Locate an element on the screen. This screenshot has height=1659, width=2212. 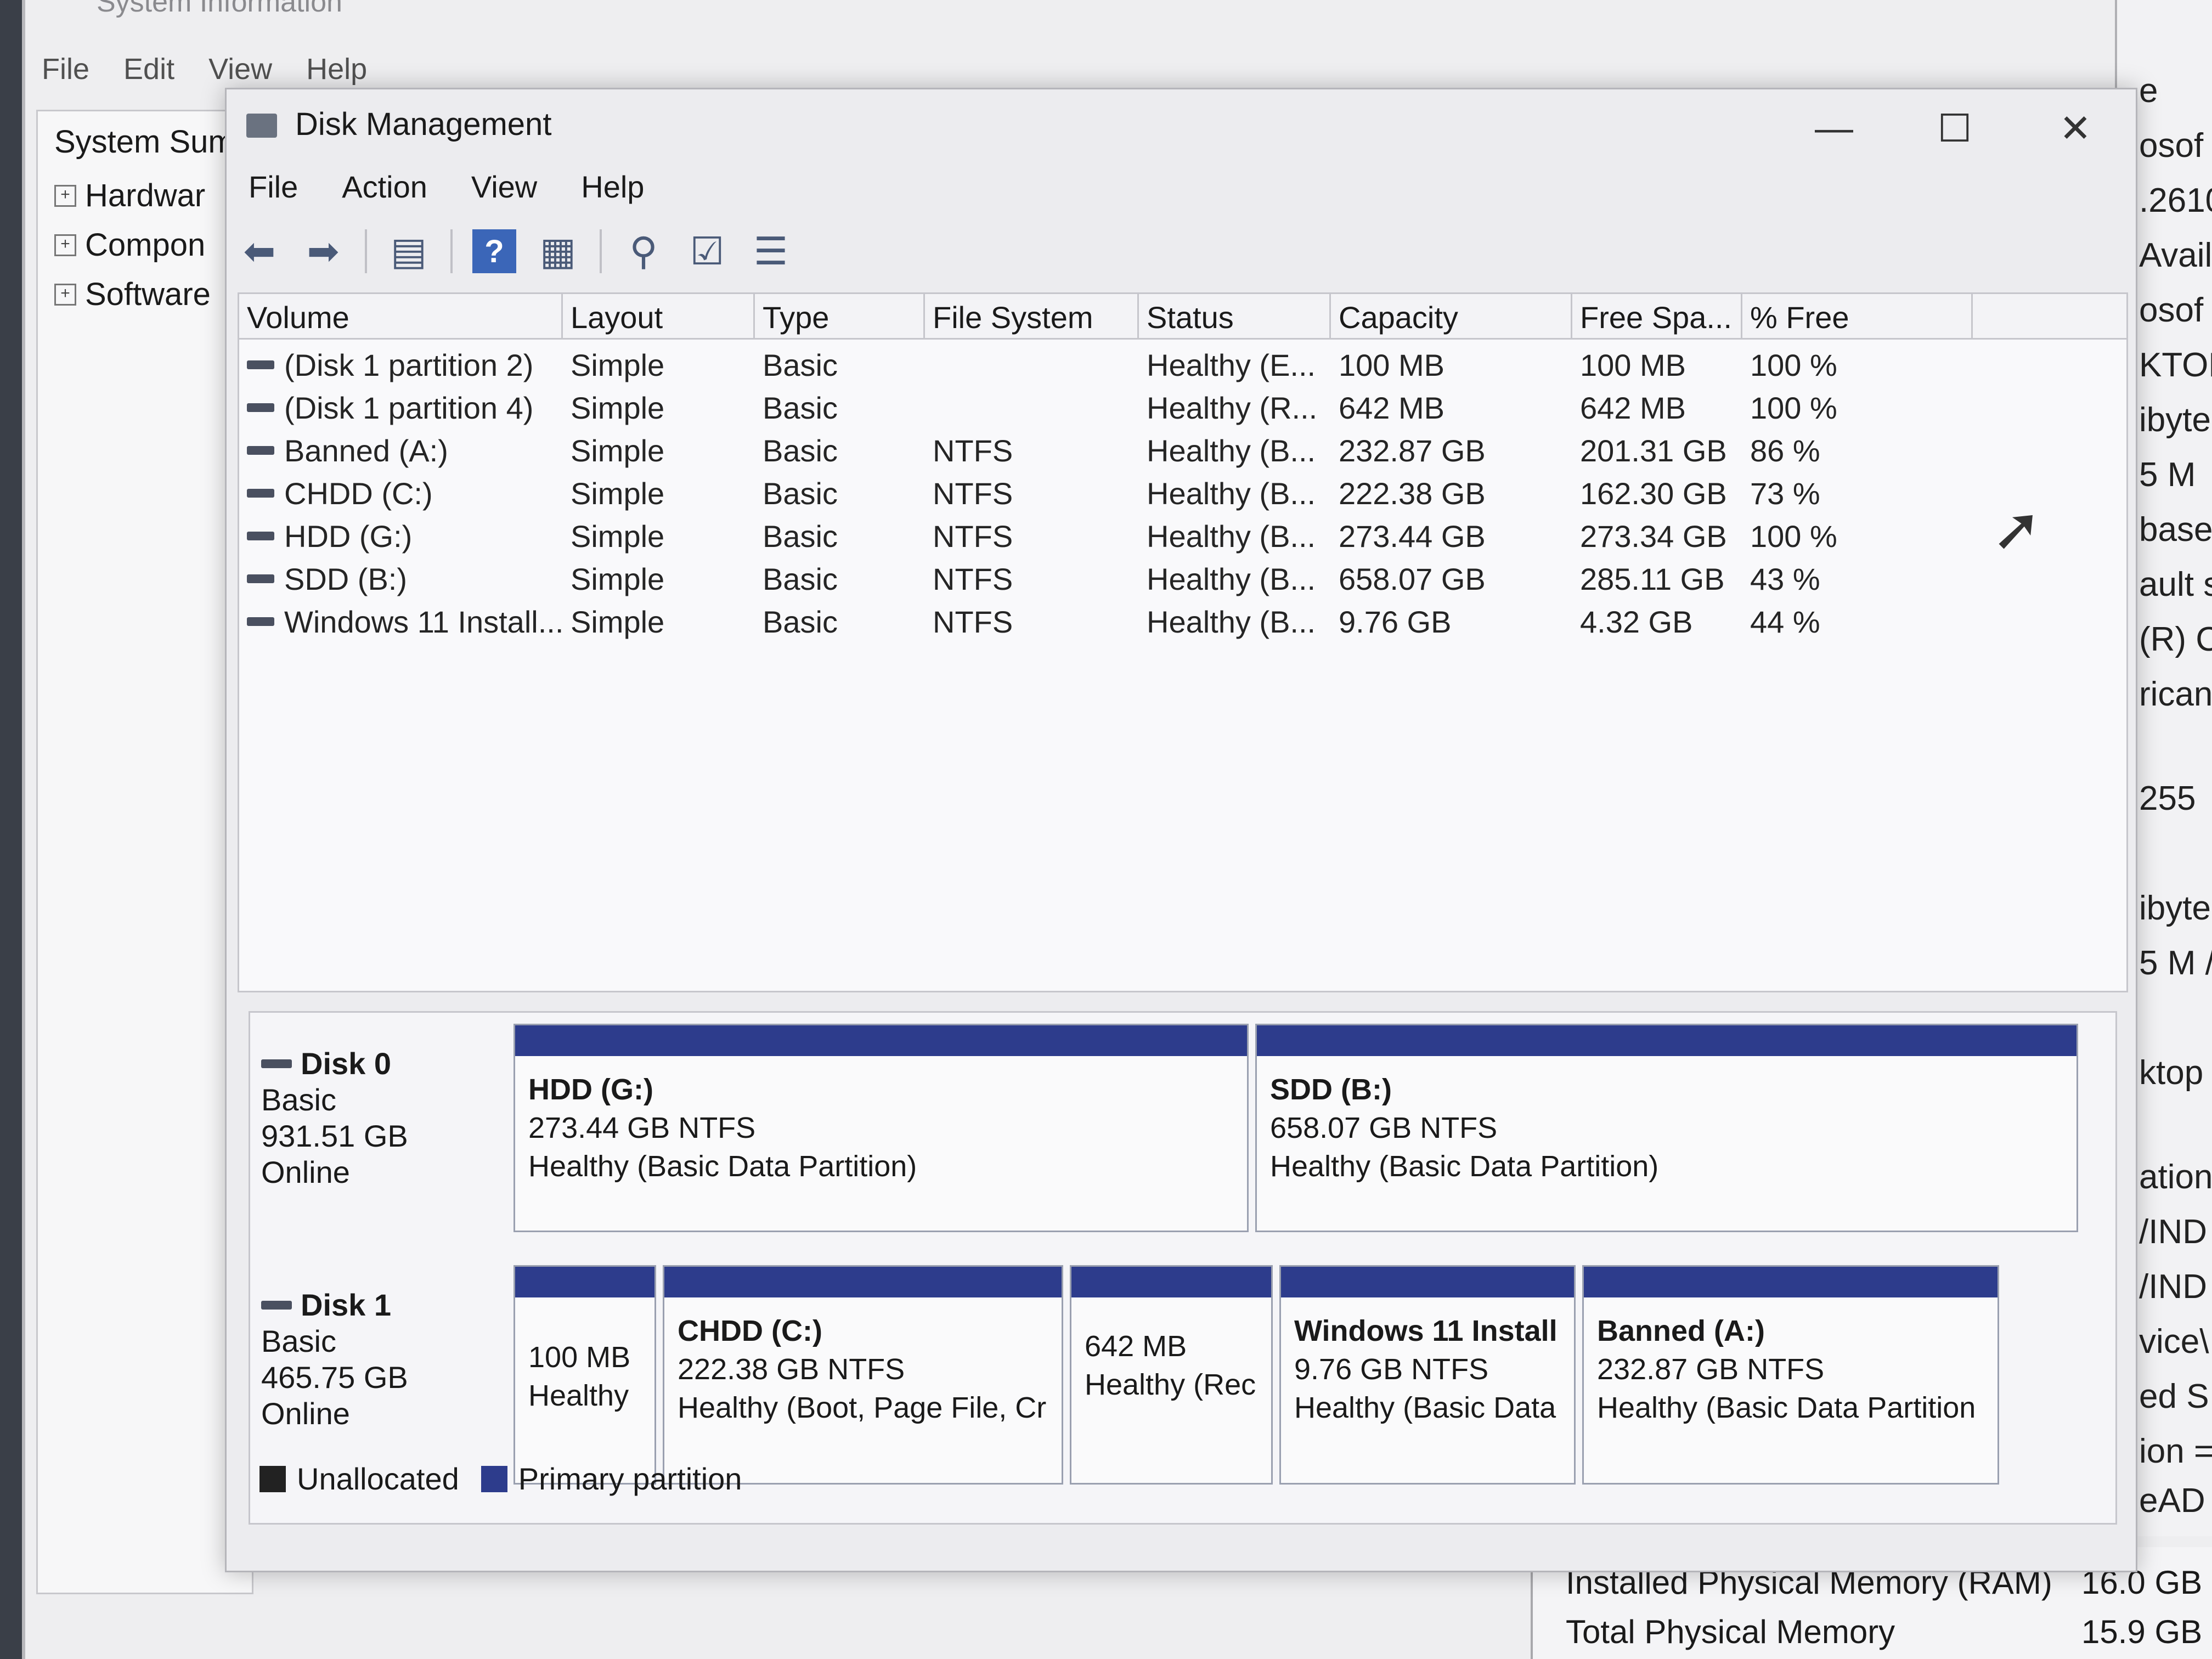
disk-type: Basic is located at coordinates (298, 1099).